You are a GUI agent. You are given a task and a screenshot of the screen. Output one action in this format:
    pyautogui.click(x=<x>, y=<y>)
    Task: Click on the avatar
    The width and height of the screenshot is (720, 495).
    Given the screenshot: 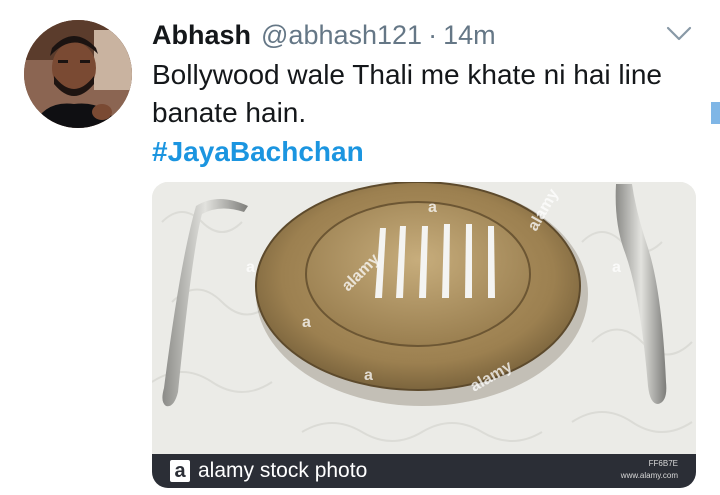 What is the action you would take?
    pyautogui.click(x=78, y=74)
    